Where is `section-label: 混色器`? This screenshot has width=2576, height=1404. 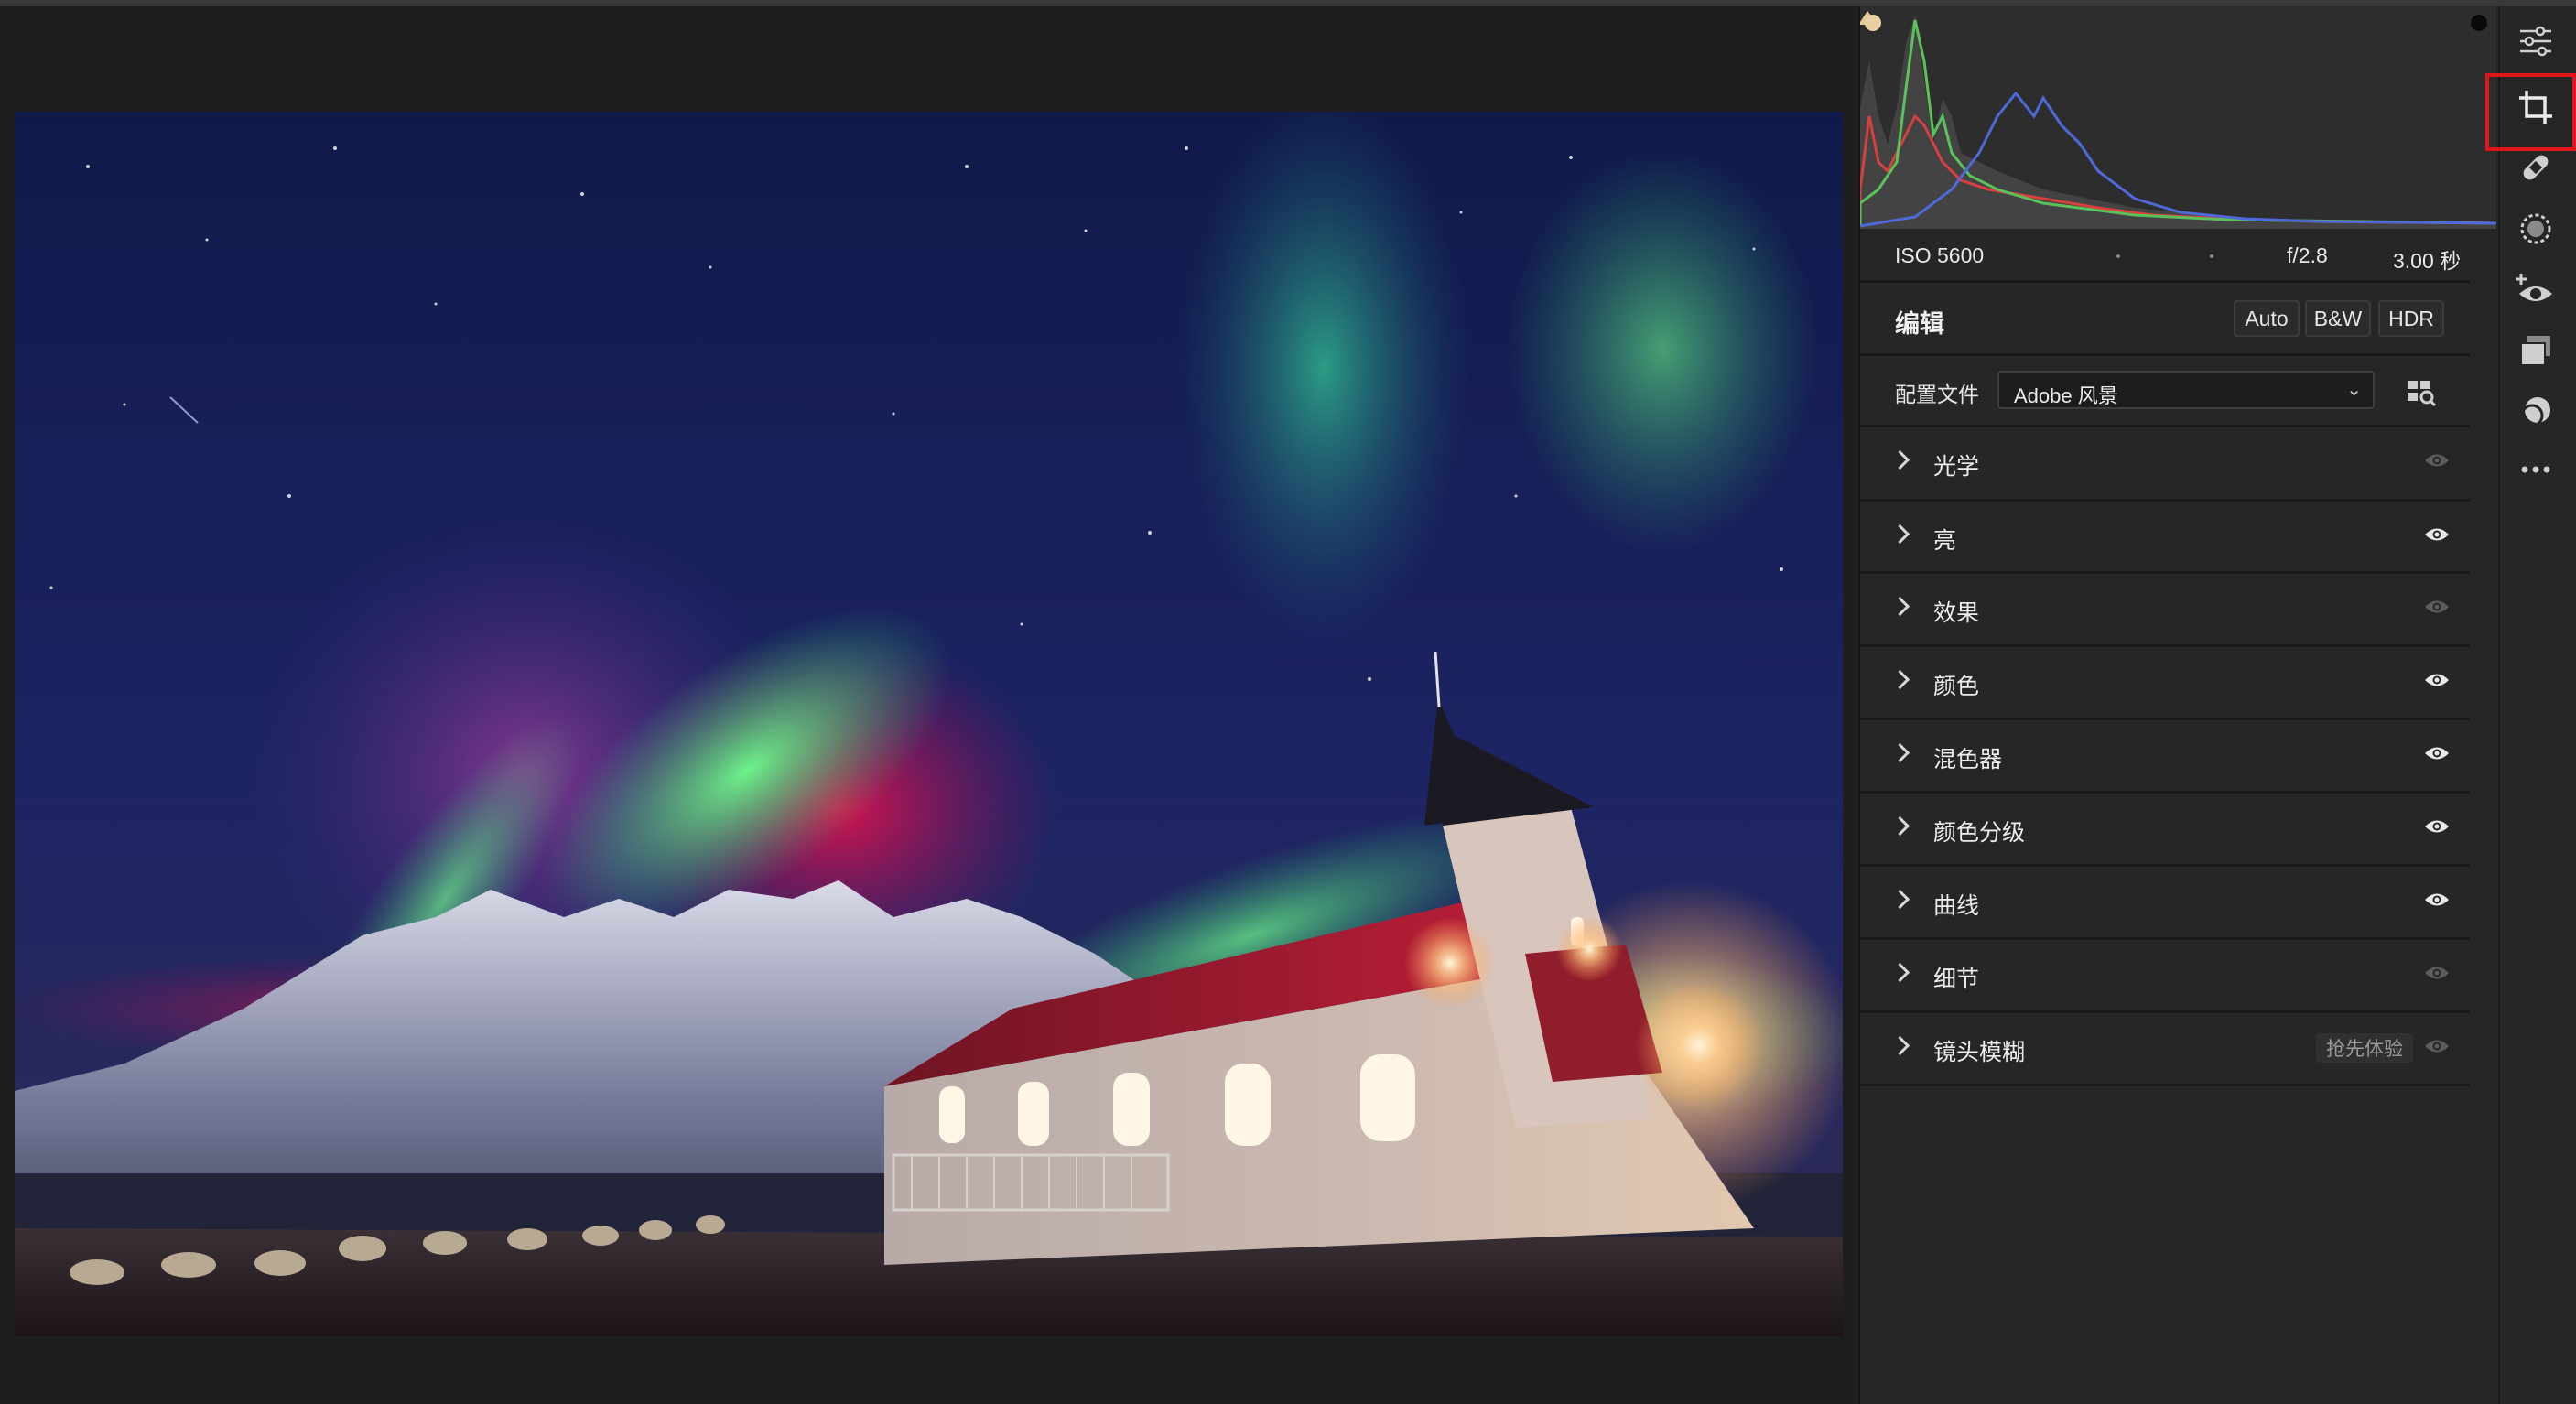
section-label: 混色器 is located at coordinates (1968, 759).